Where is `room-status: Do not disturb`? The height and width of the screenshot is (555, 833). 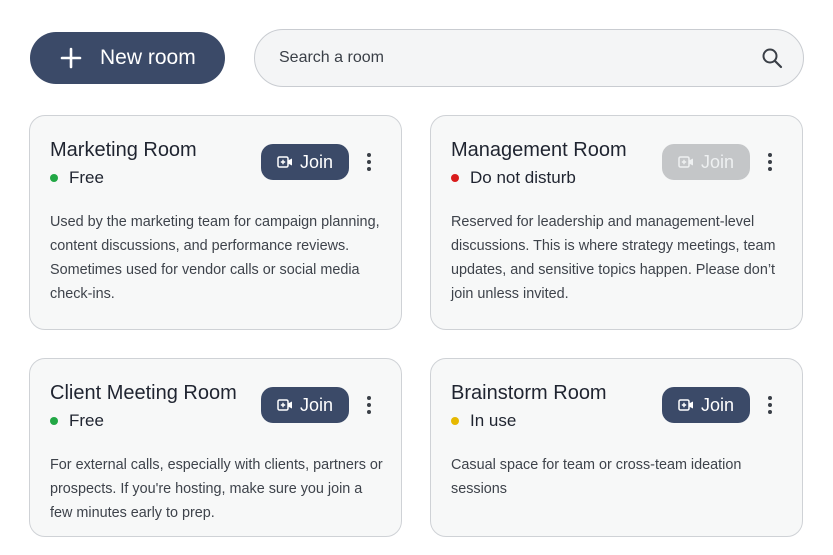 room-status: Do not disturb is located at coordinates (513, 178).